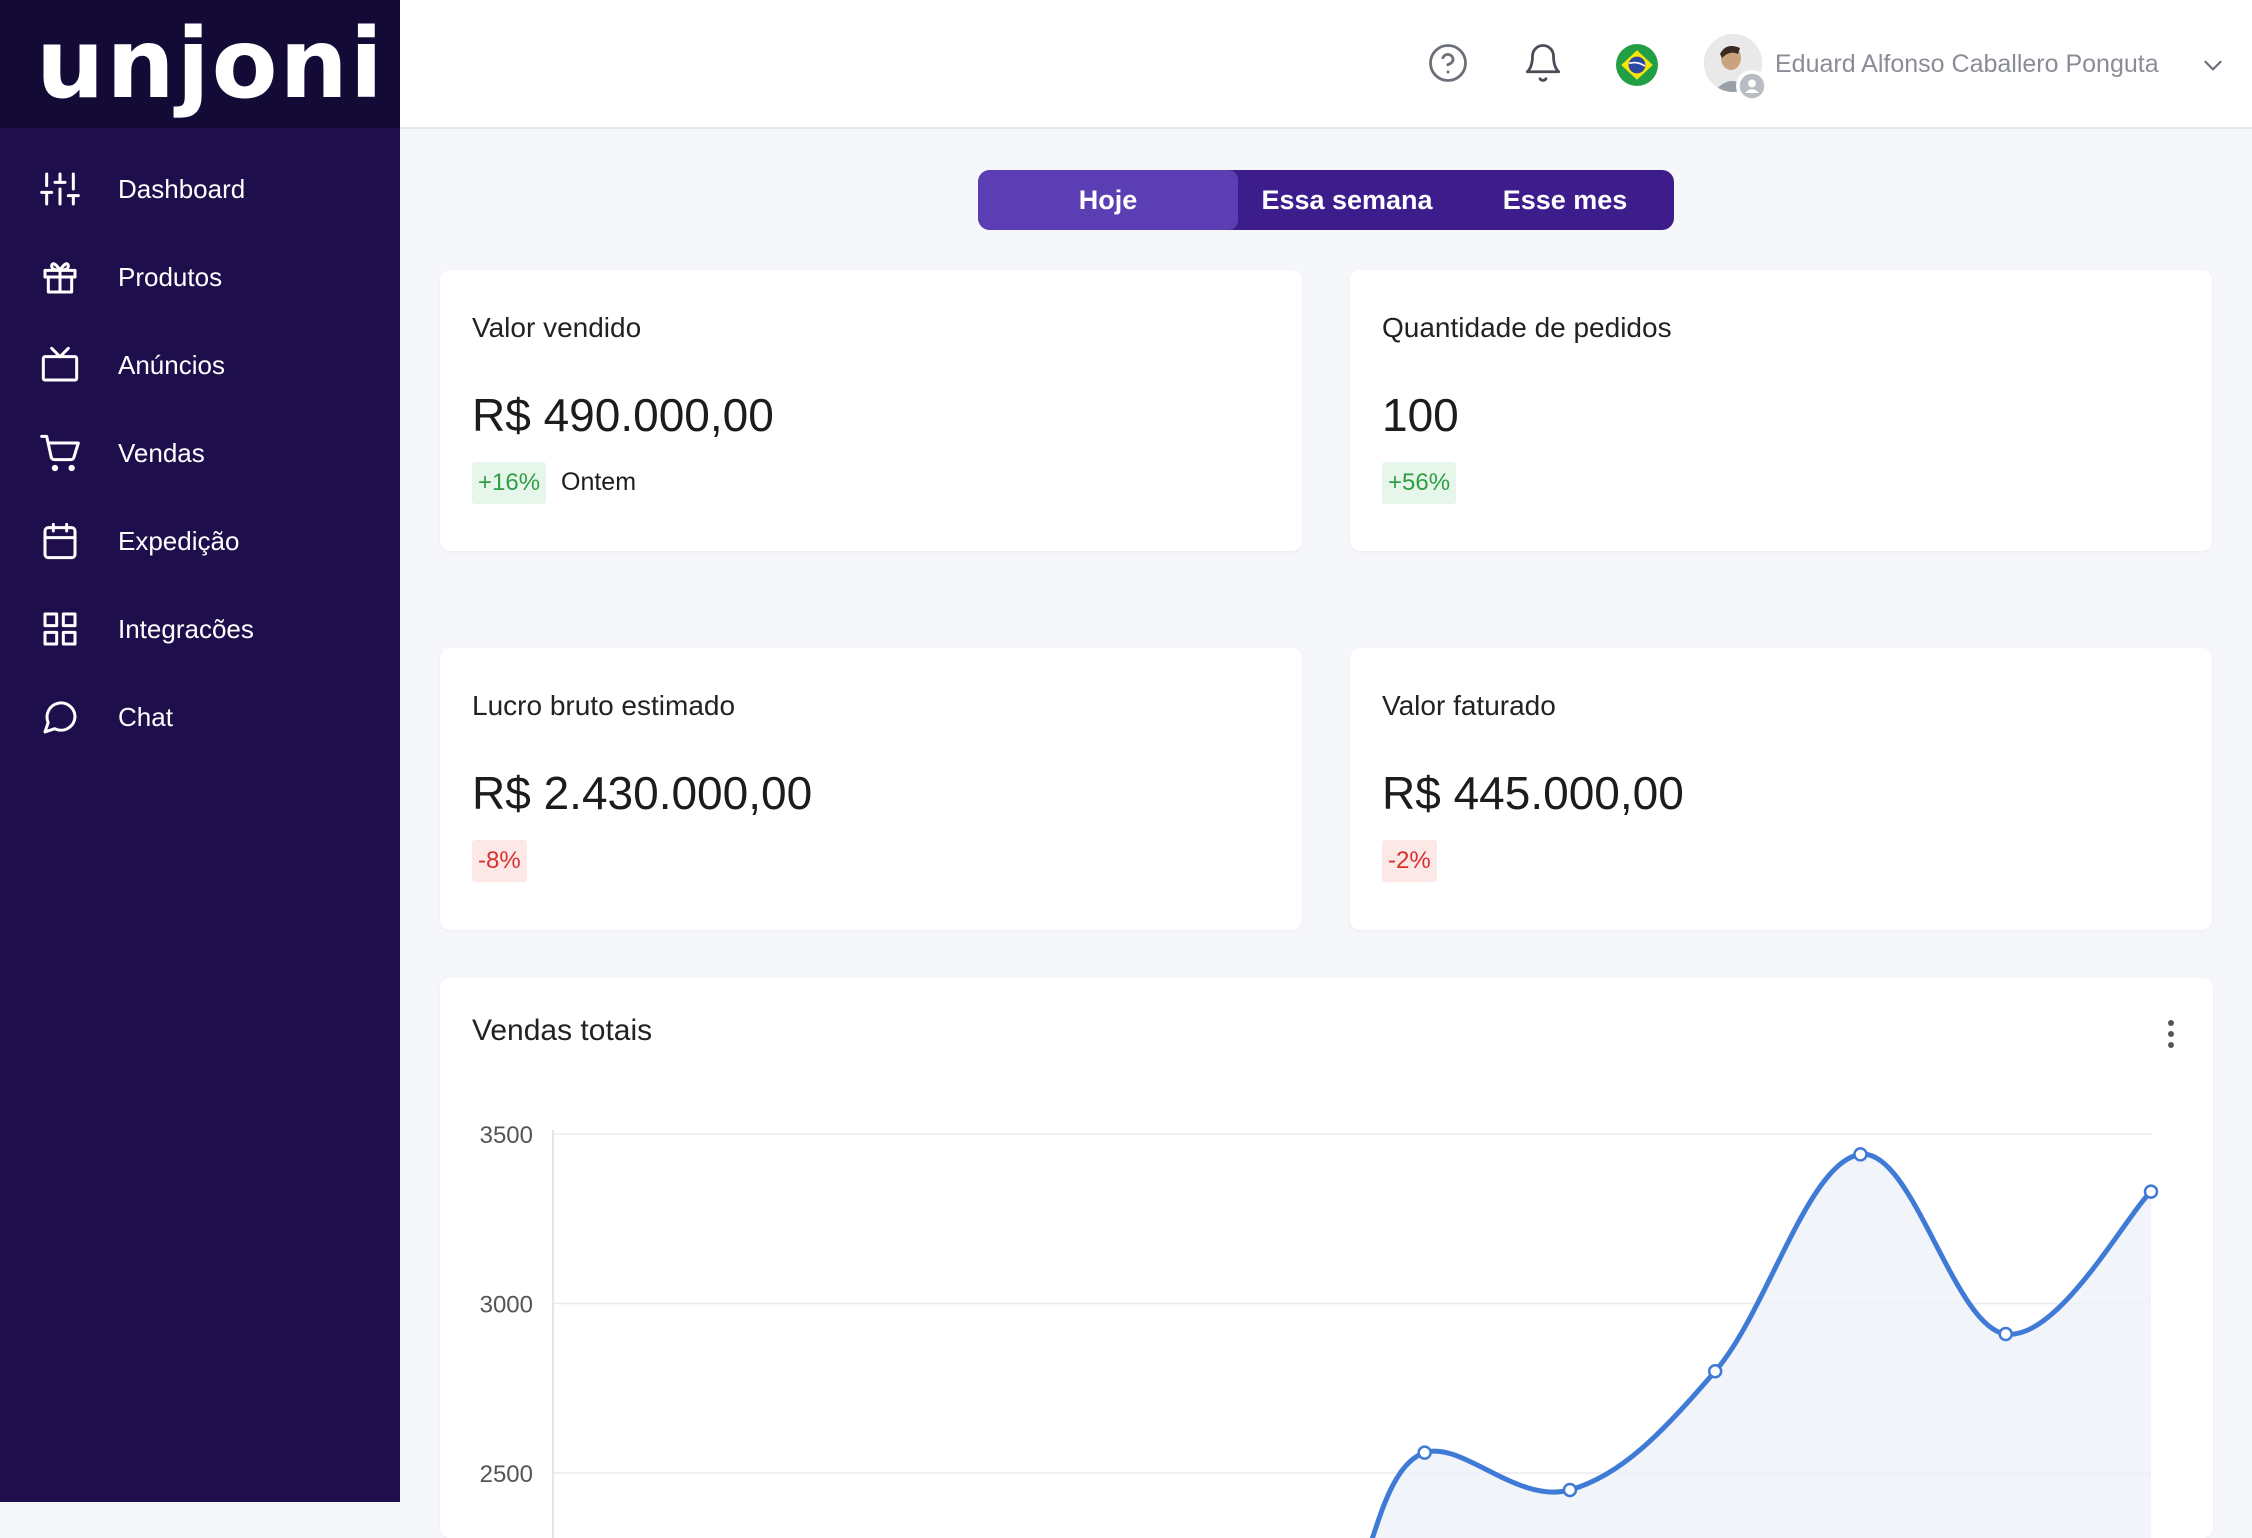  What do you see at coordinates (161, 452) in the screenshot?
I see `sidebar-item-label: Vendas` at bounding box center [161, 452].